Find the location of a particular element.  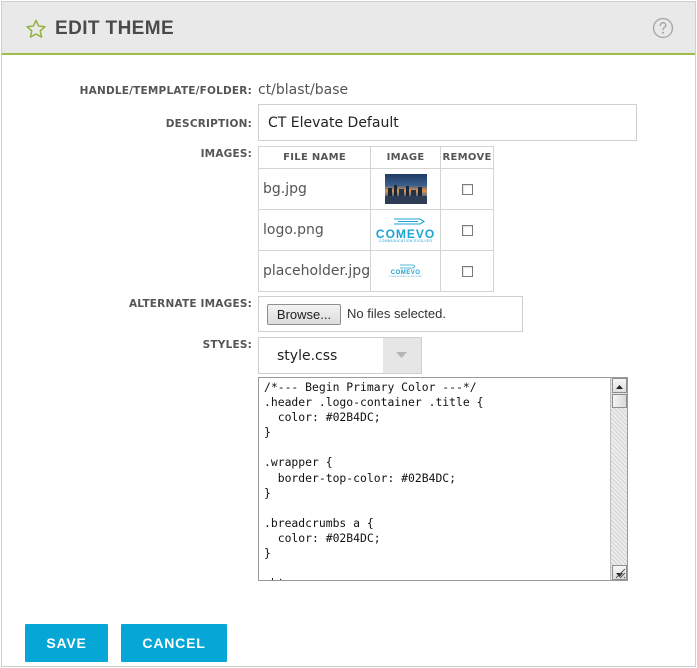

star-outline-icon is located at coordinates (36, 29).